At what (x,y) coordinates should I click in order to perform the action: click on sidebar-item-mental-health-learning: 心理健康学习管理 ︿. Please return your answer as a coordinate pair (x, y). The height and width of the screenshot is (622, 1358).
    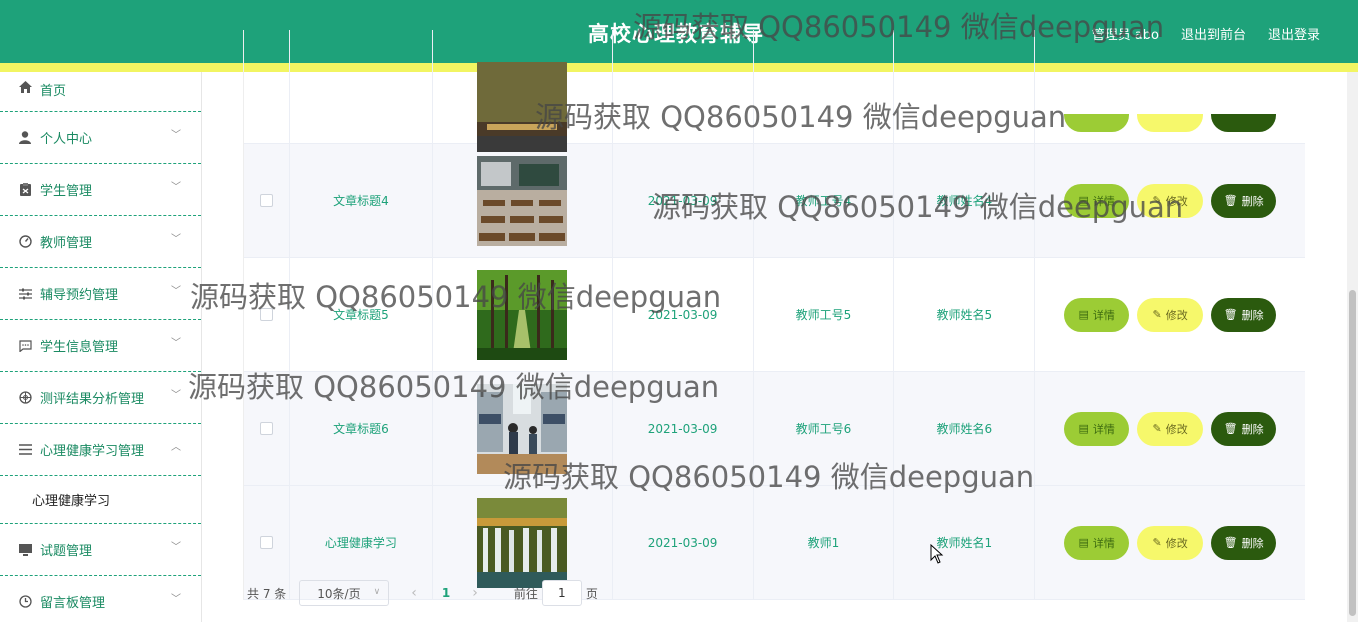
    Looking at the image, I should click on (100, 450).